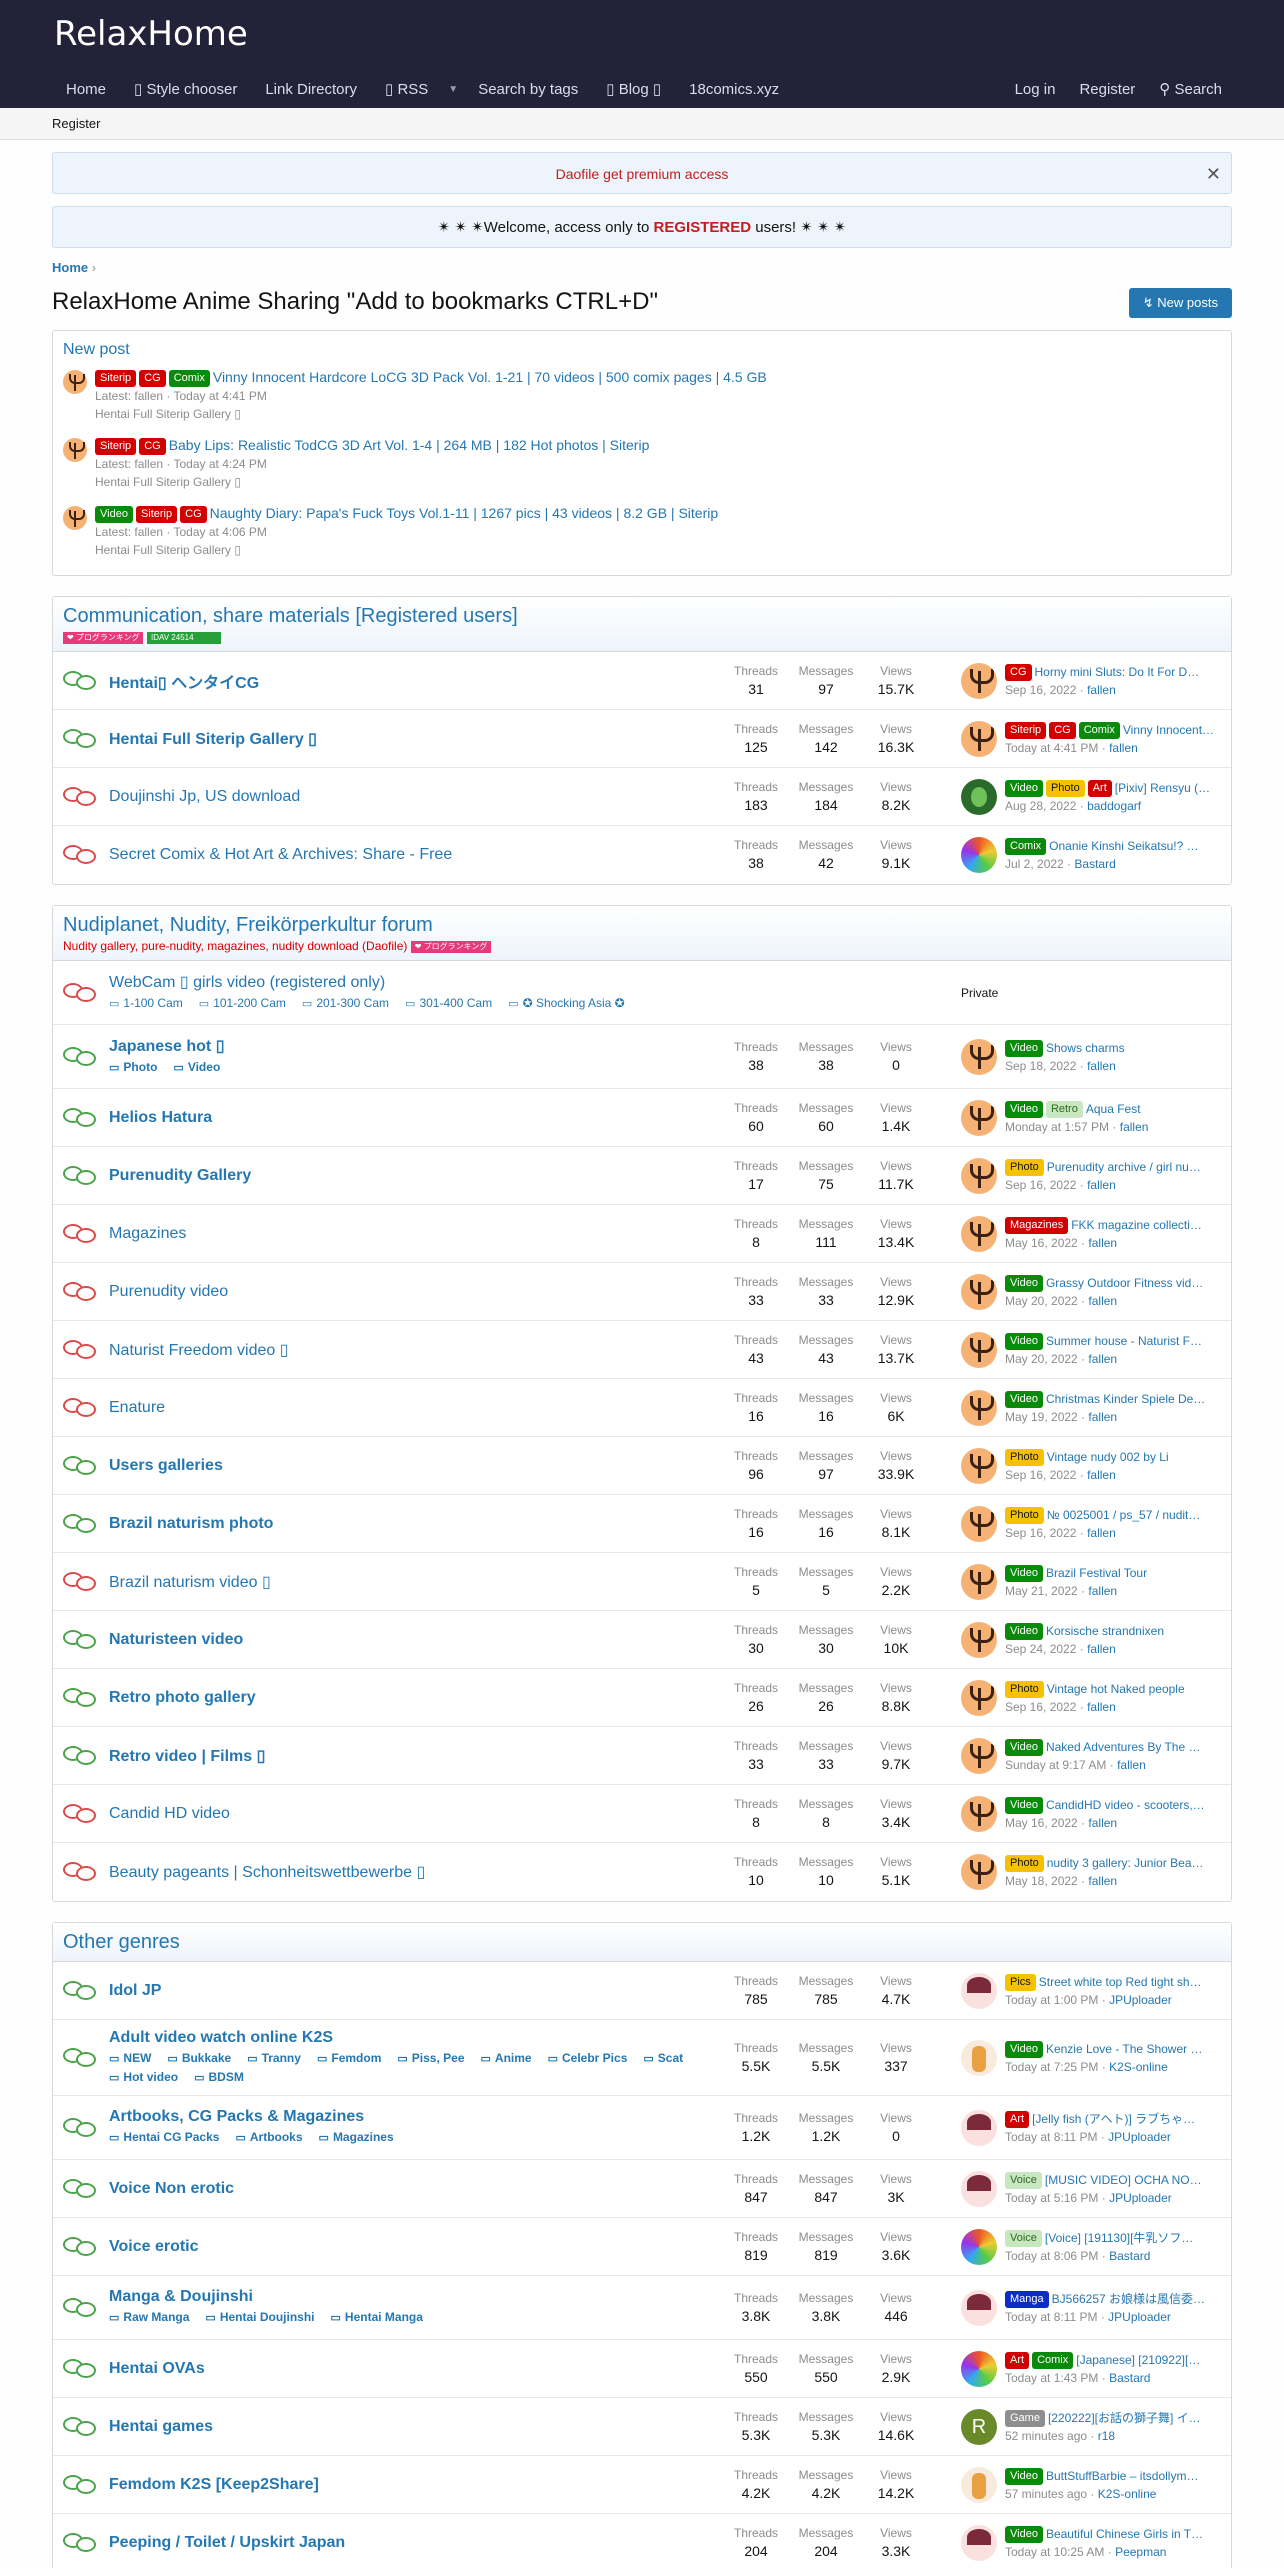  Describe the element at coordinates (1025, 2418) in the screenshot. I see `prefix-label: Game` at that location.